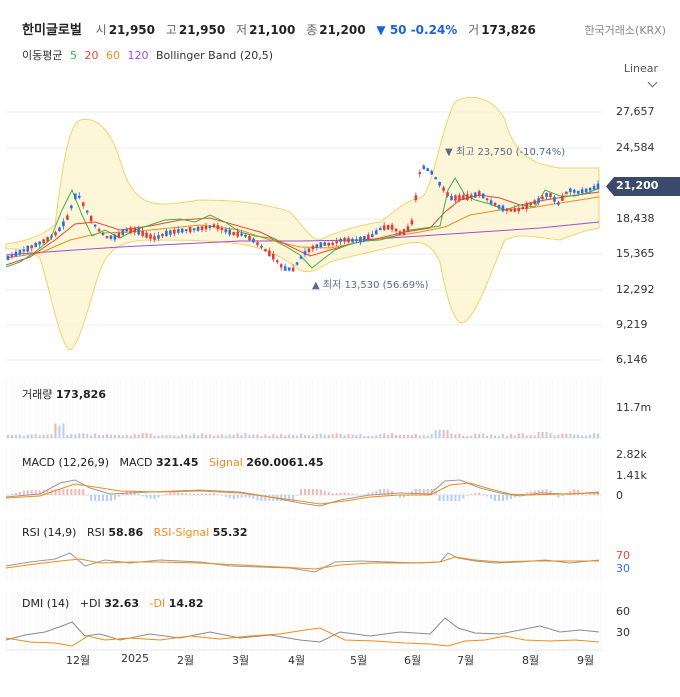 The height and width of the screenshot is (697, 680). I want to click on price-tick: 24,584, so click(635, 147).